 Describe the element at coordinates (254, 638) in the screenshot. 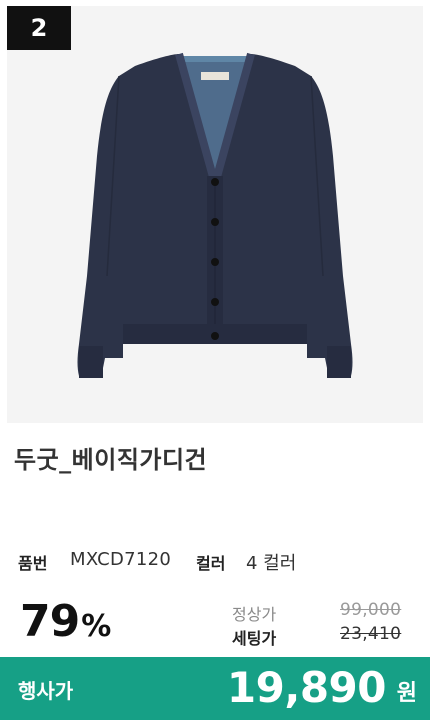

I see `set-price-label: 세팅가` at that location.